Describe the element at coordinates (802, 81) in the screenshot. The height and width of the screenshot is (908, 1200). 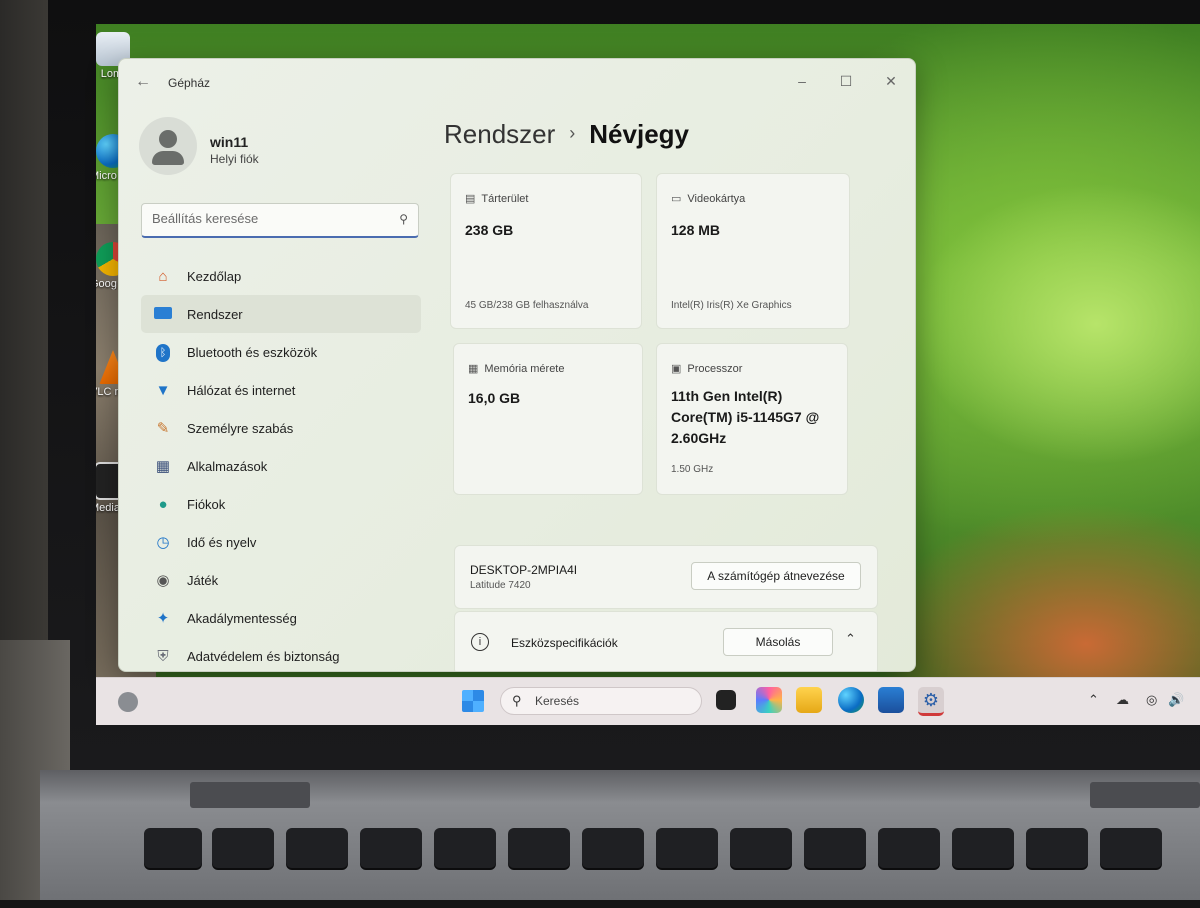
I see `minimize-button: –` at that location.